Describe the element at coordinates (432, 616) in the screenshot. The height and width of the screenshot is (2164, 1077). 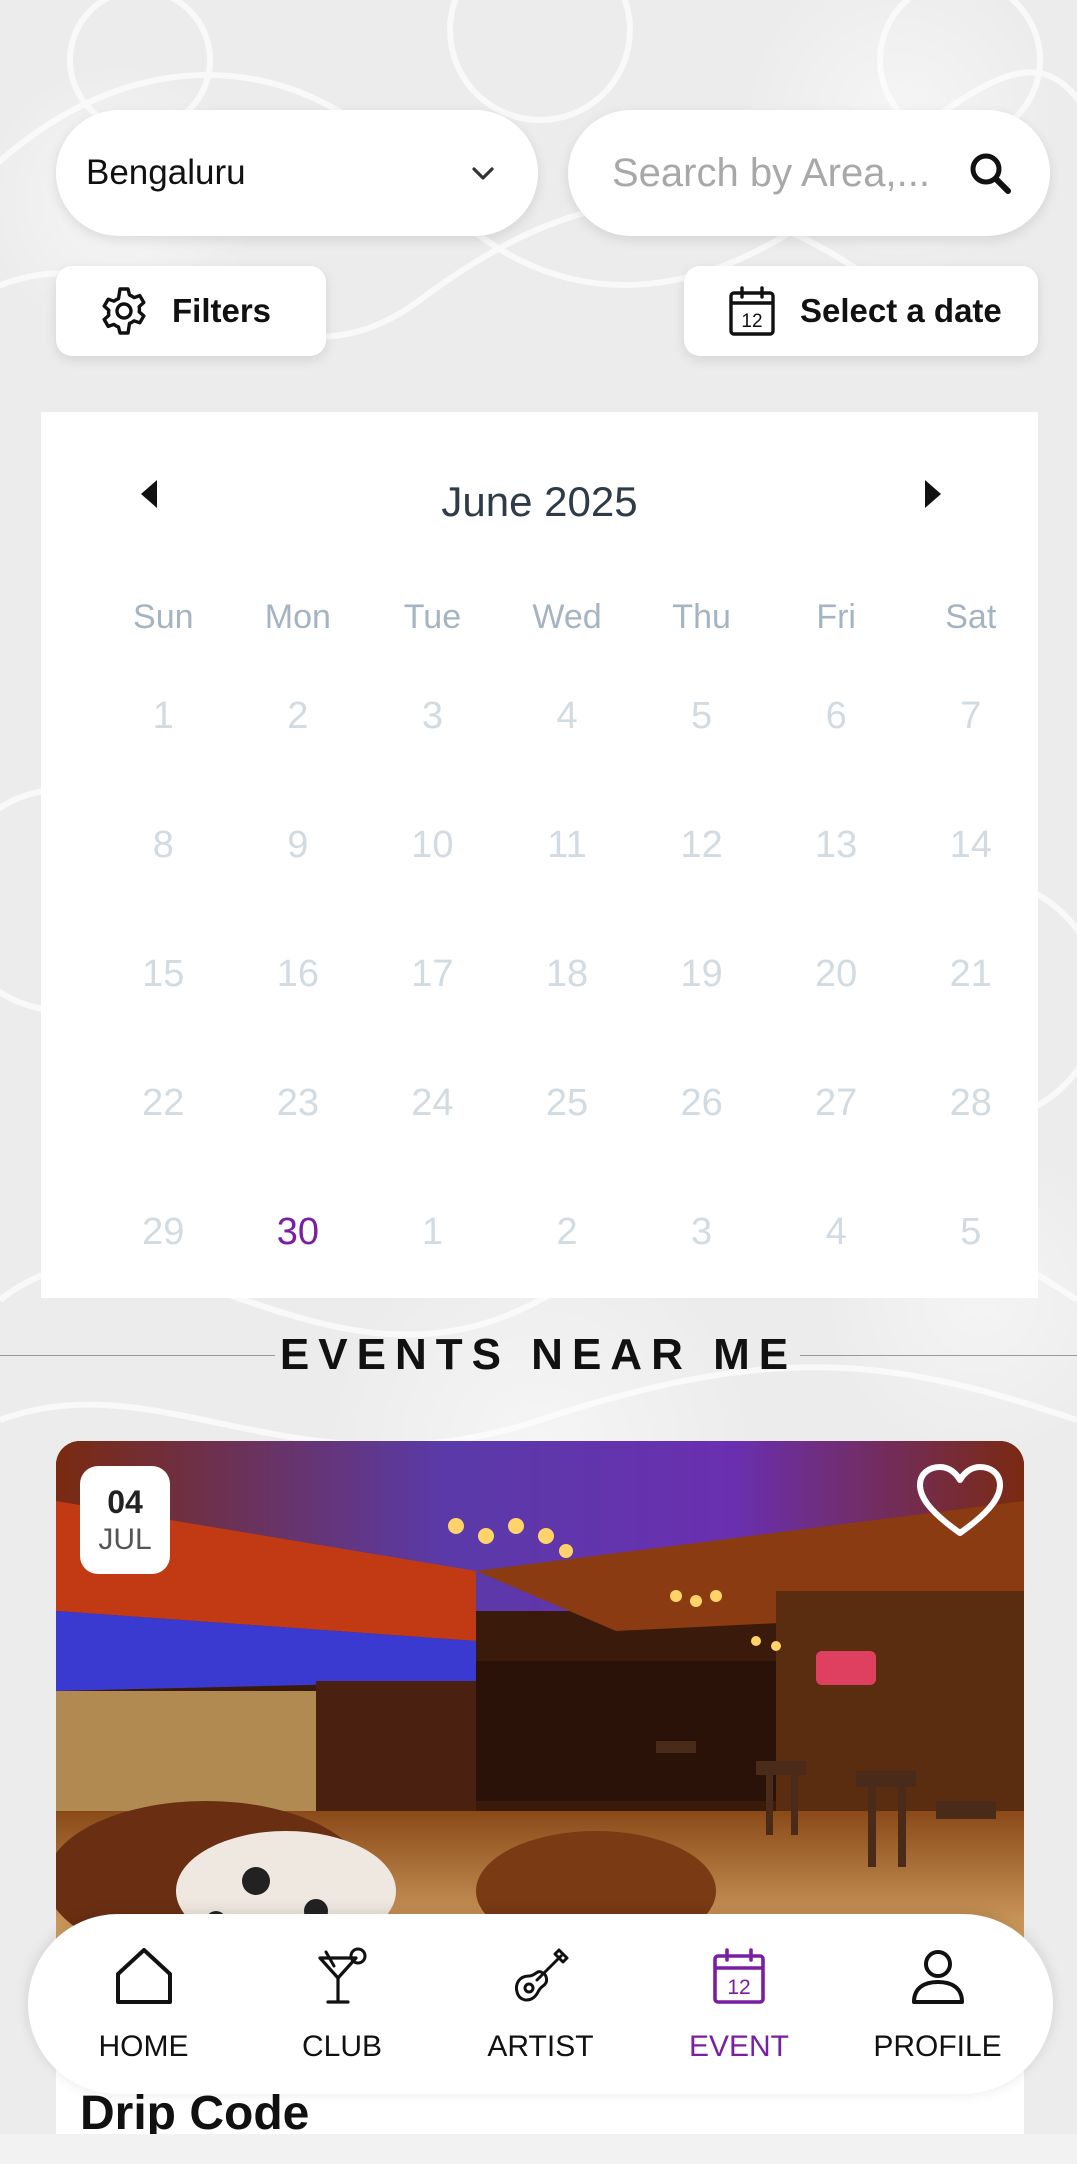
I see `weekday-label: Tue` at that location.